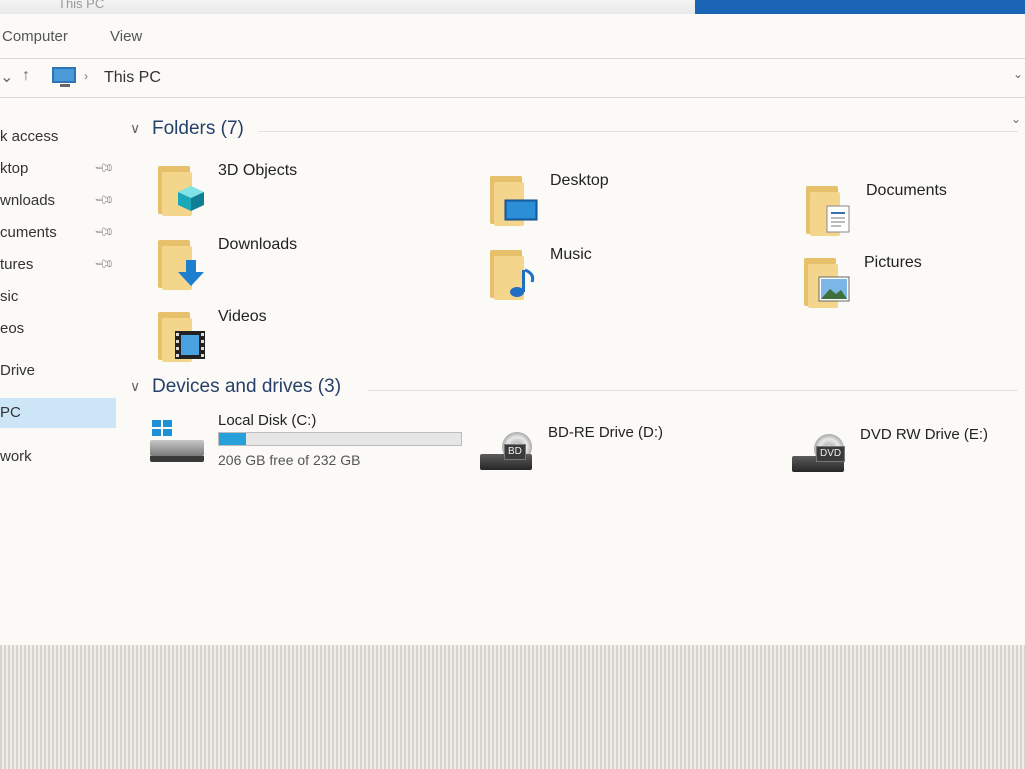 The image size is (1025, 769). What do you see at coordinates (190, 345) in the screenshot?
I see `film-icon` at bounding box center [190, 345].